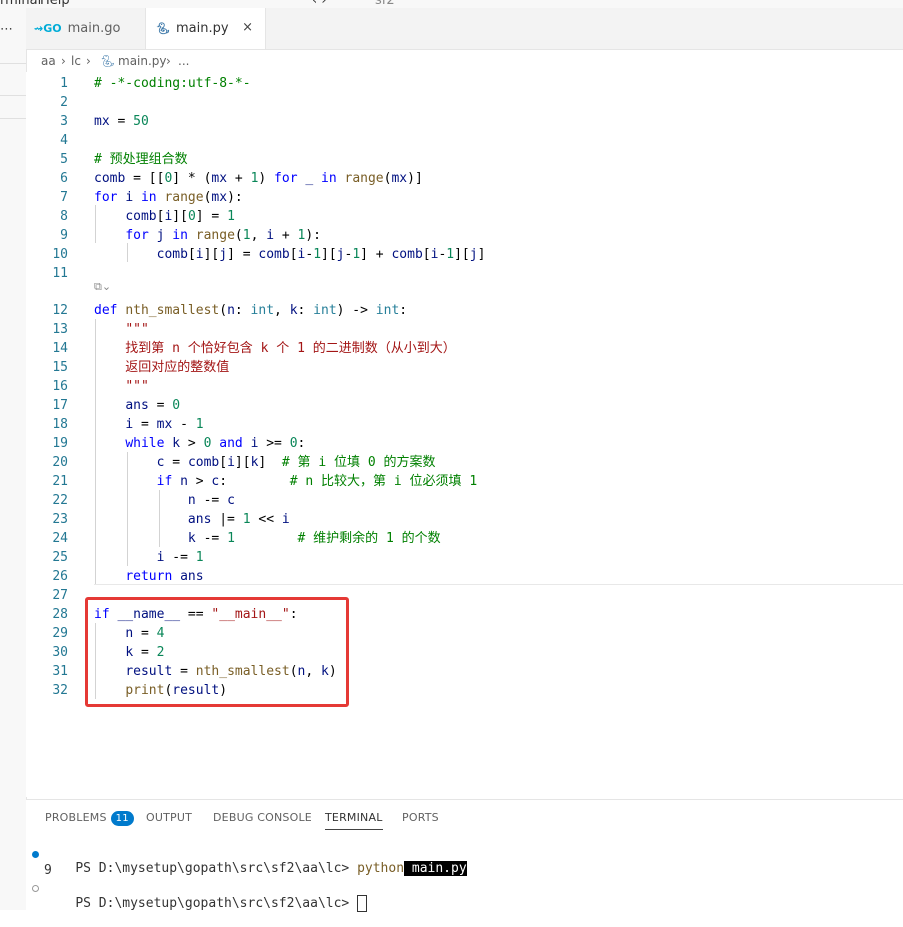 Image resolution: width=903 pixels, height=927 pixels. What do you see at coordinates (464, 159) in the screenshot?
I see `code-line: 5 # 预处理组合数` at bounding box center [464, 159].